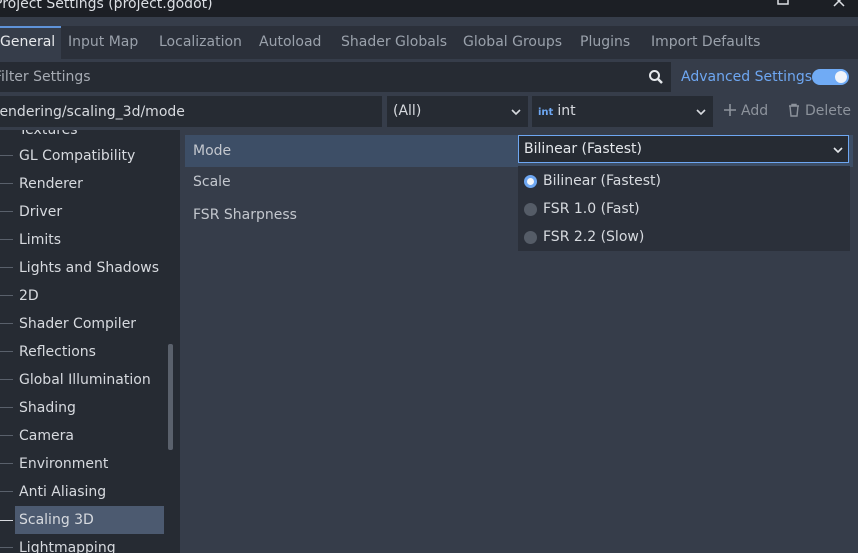 The width and height of the screenshot is (858, 553). I want to click on tab-input-map: Input Map, so click(103, 42).